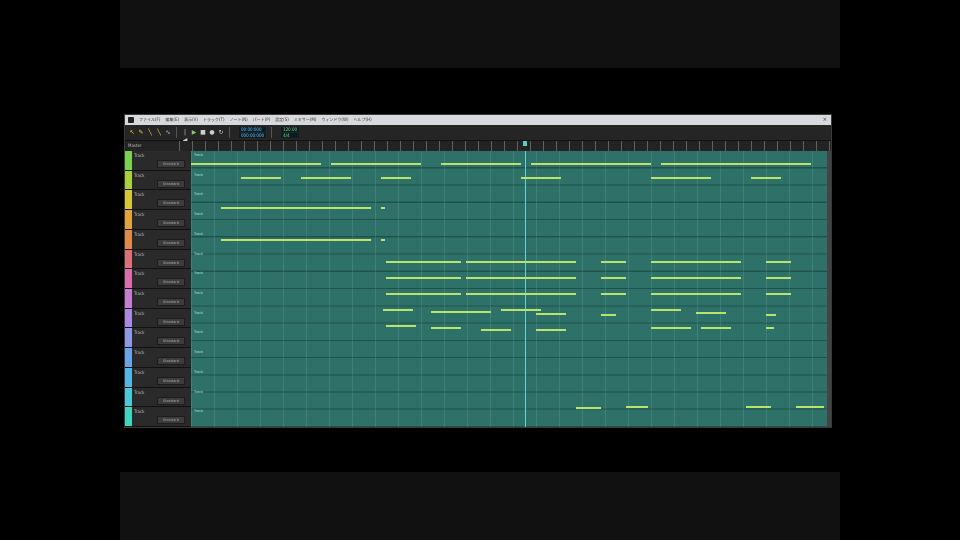 The image size is (960, 540). I want to click on pencil-tool-icon: ✎, so click(141, 133).